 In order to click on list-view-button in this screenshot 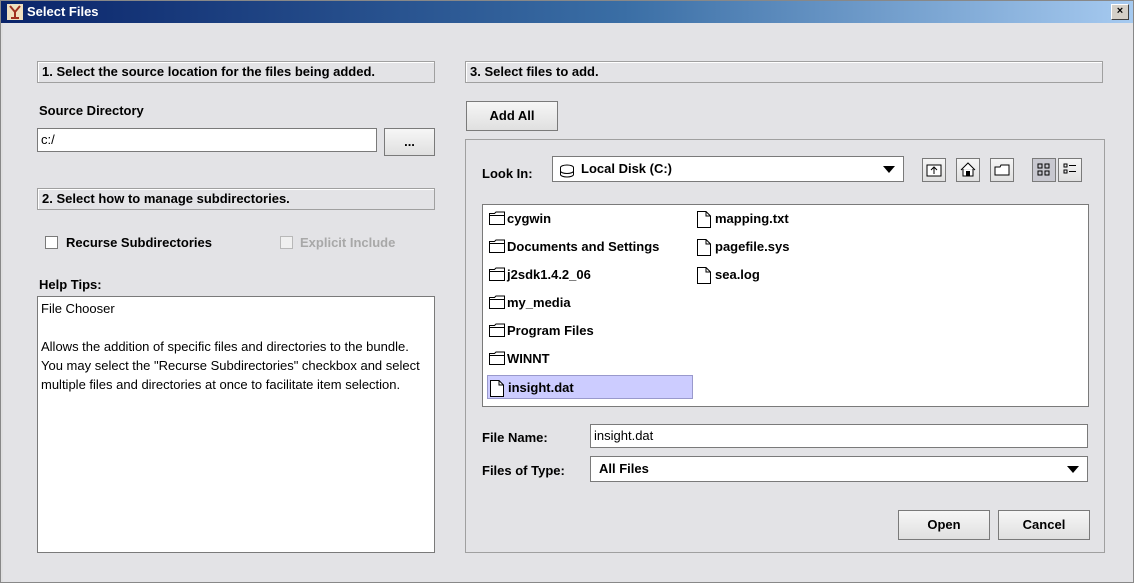, I will do `click(1044, 170)`.